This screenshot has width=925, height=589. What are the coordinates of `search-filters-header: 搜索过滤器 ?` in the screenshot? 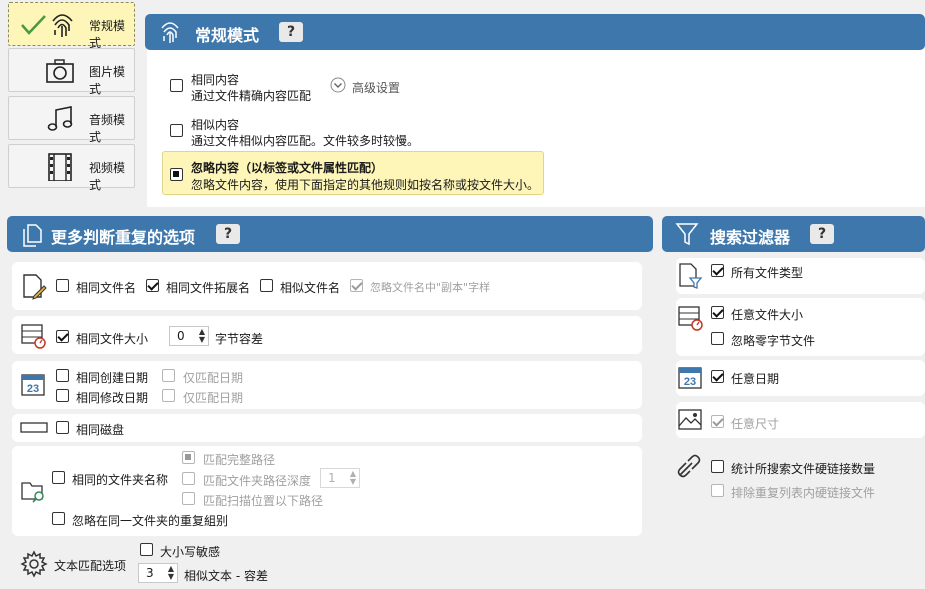 It's located at (793, 234).